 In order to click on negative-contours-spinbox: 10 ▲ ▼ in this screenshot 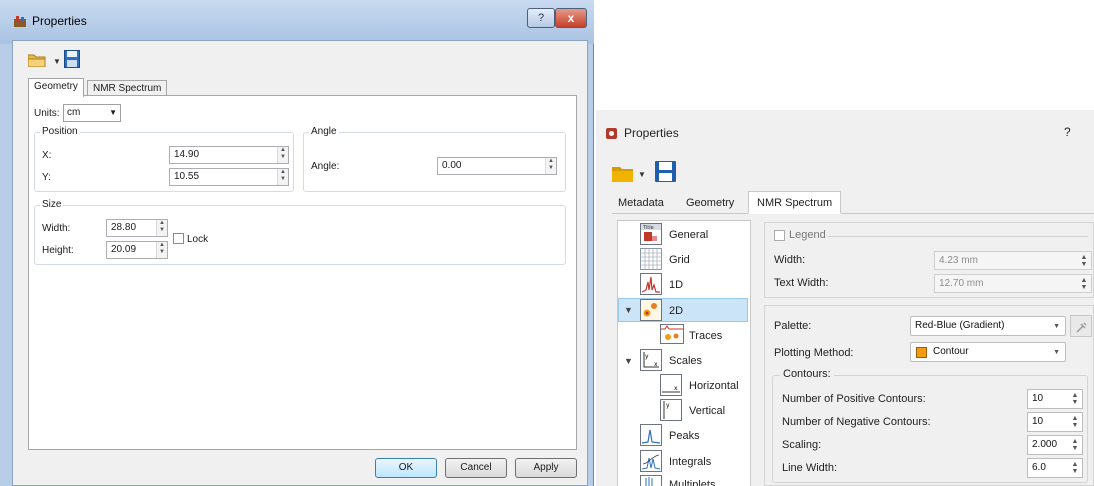, I will do `click(1055, 422)`.